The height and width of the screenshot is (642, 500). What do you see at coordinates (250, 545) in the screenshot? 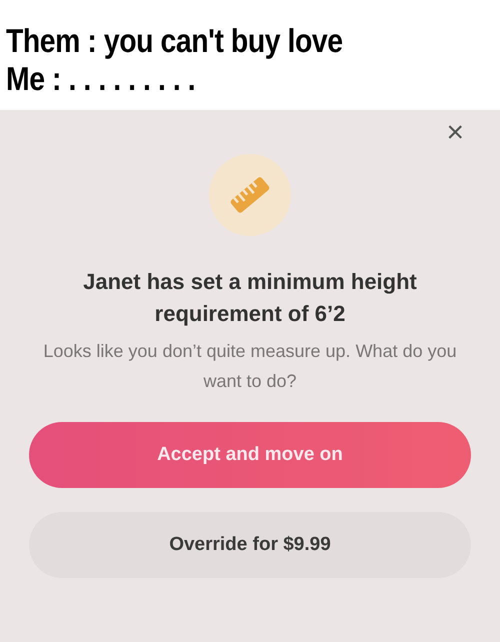
I see `override-button: Override for $9.99` at bounding box center [250, 545].